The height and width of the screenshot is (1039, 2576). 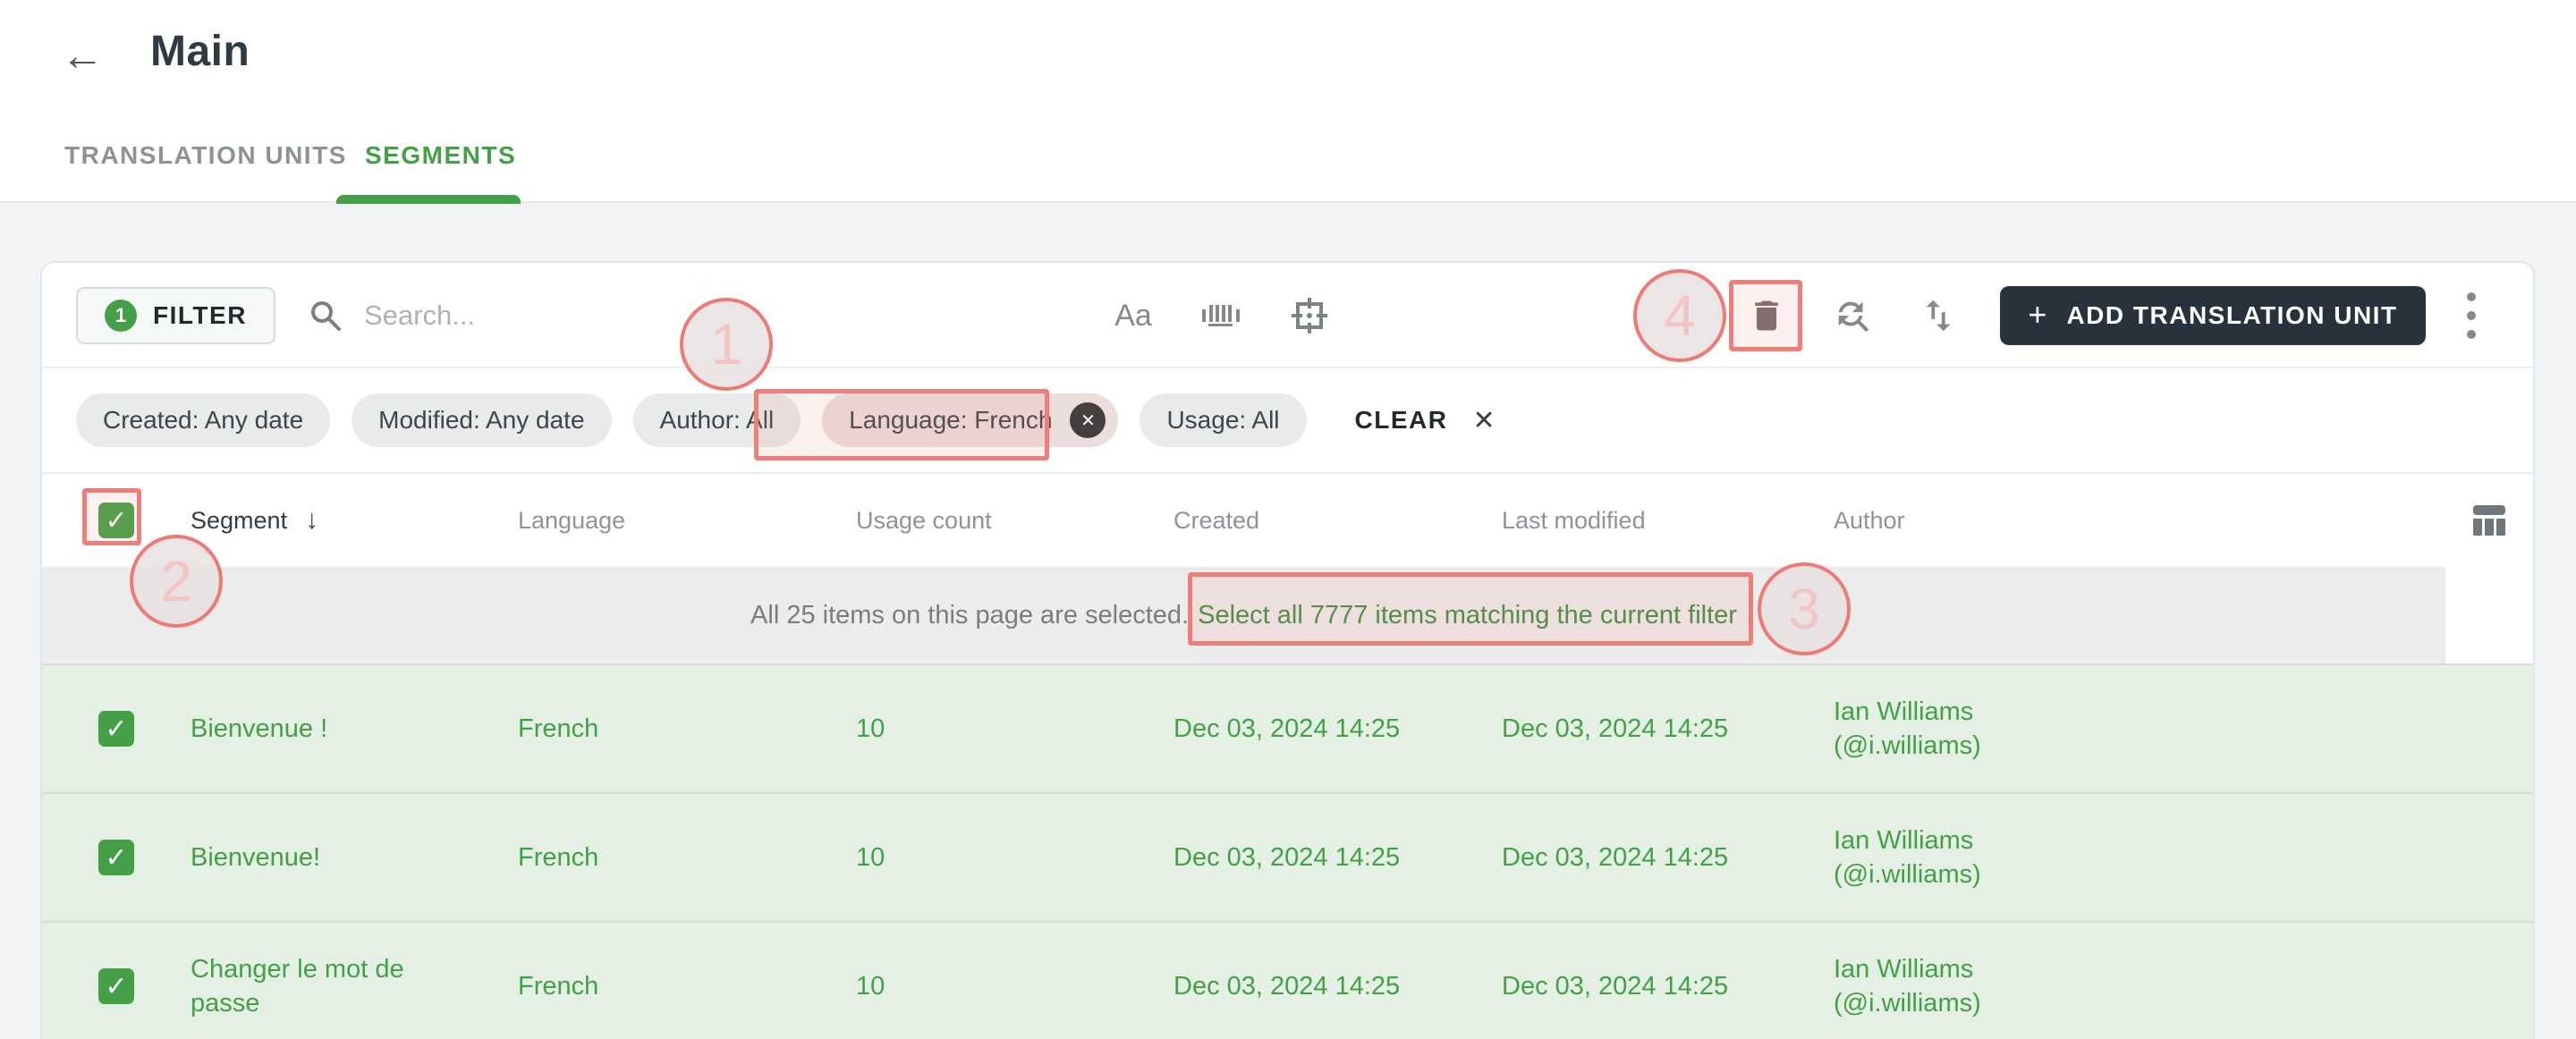 I want to click on plus-icon: +, so click(x=2037, y=314).